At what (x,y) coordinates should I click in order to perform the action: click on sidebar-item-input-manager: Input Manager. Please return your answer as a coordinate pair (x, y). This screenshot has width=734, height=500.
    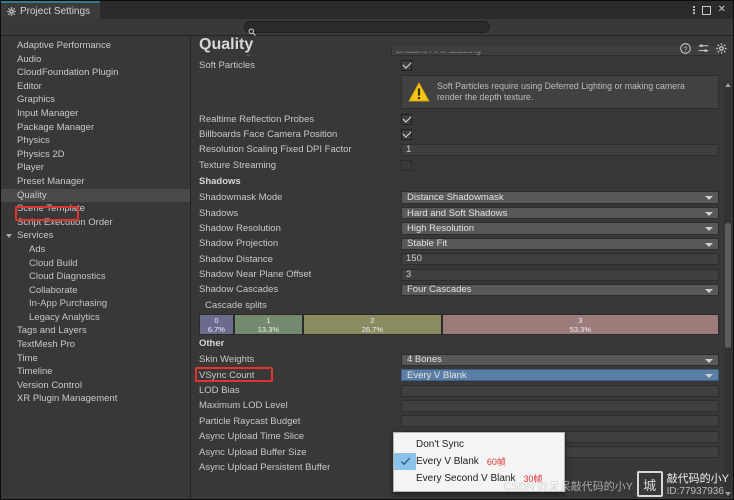
    Looking at the image, I should click on (95, 114).